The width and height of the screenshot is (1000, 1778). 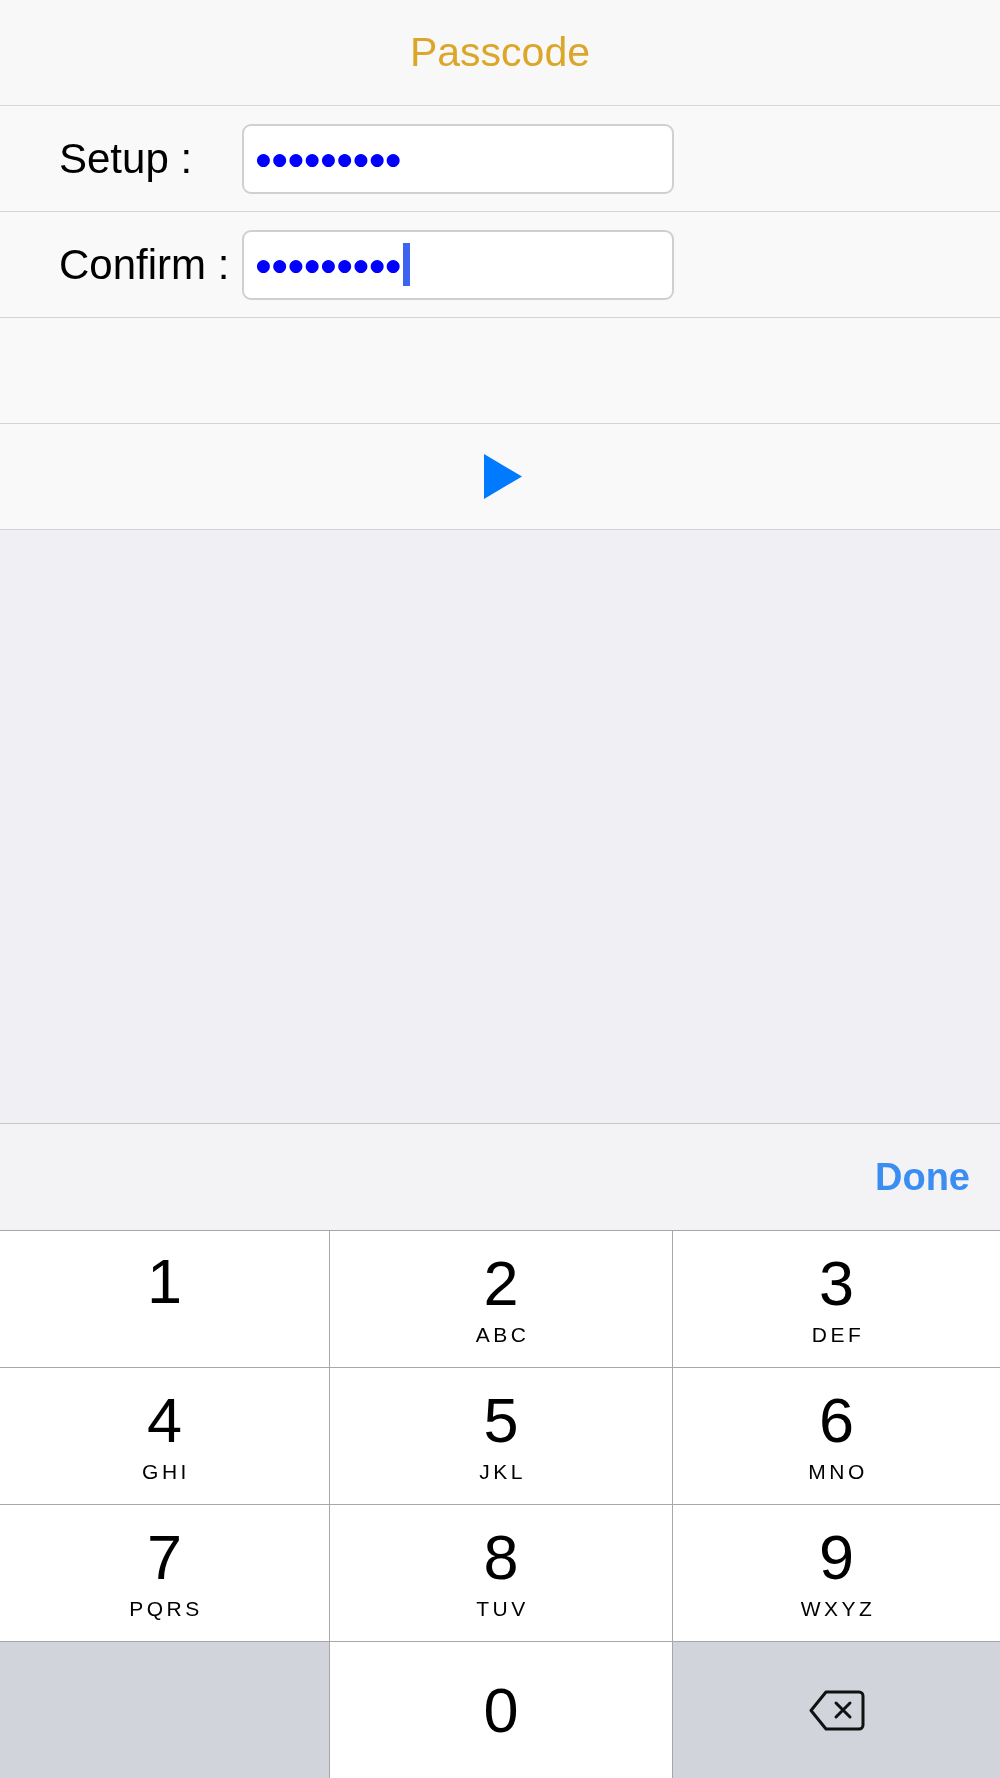 I want to click on key-button: 1, so click(x=164, y=1299).